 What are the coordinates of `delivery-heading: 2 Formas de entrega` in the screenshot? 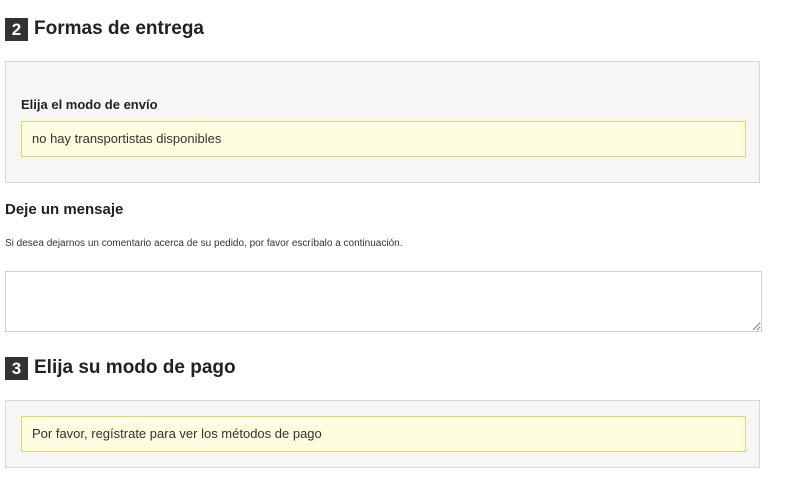 It's located at (104, 29).